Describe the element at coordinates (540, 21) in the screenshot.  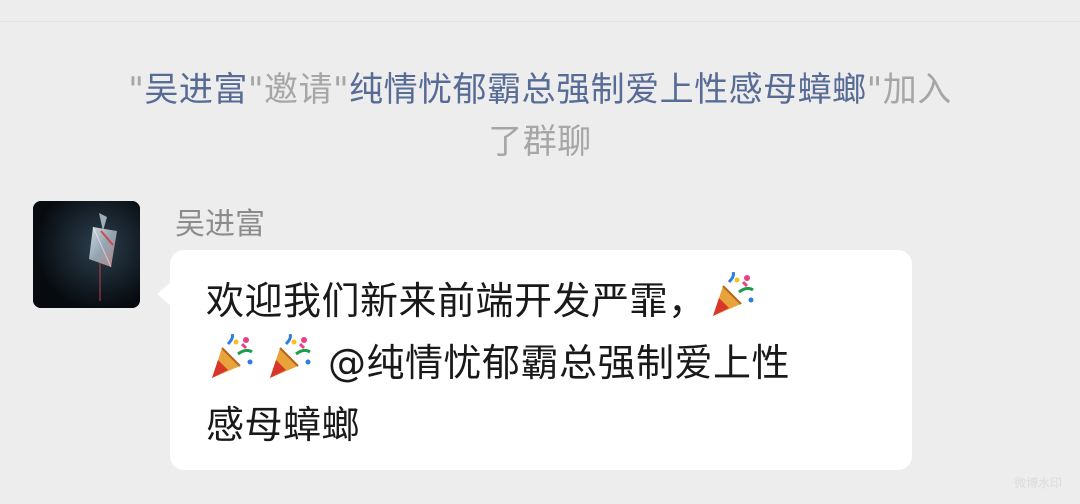
I see `top-divider` at that location.